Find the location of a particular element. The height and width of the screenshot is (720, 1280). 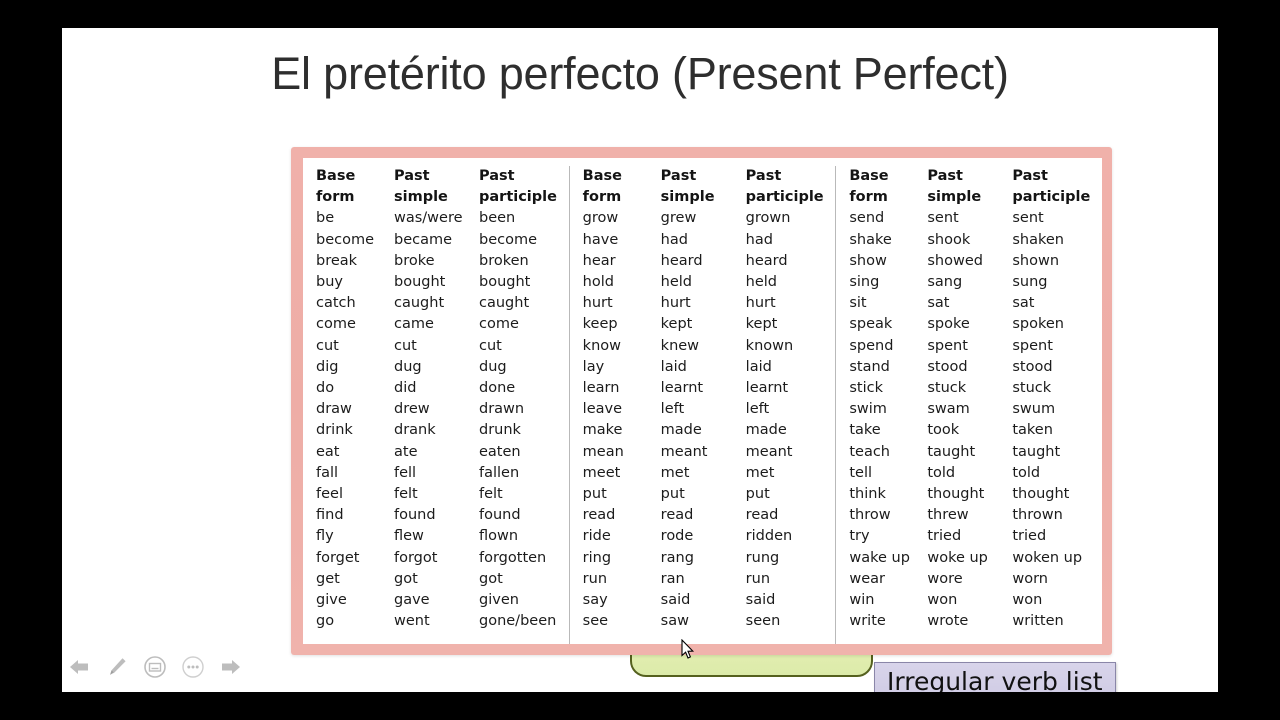

verb-cell: eaten is located at coordinates (500, 451).